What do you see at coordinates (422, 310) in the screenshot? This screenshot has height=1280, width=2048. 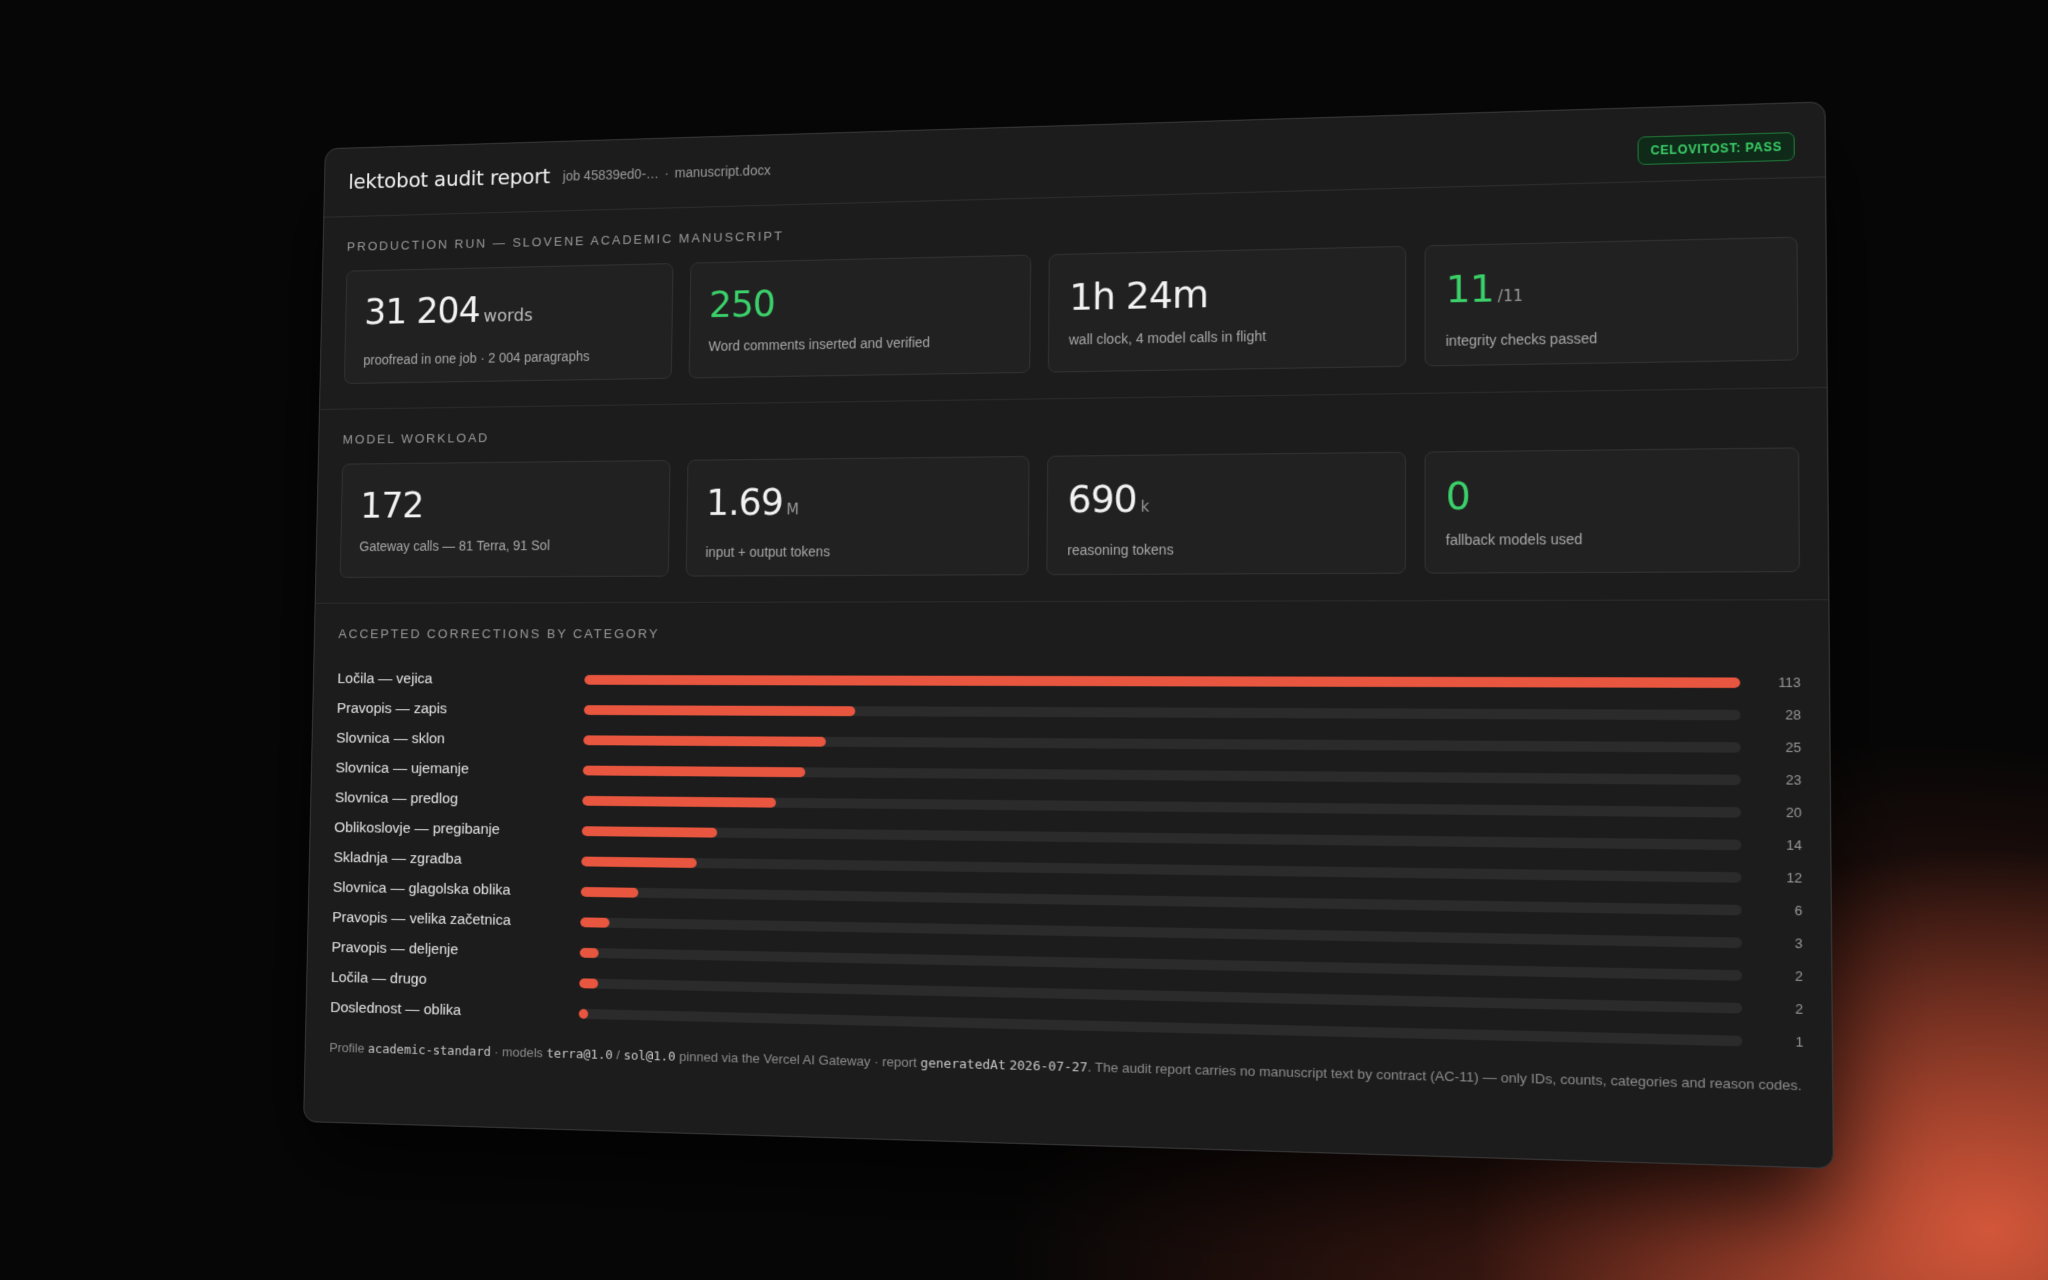 I see `stat-number: 31 204` at bounding box center [422, 310].